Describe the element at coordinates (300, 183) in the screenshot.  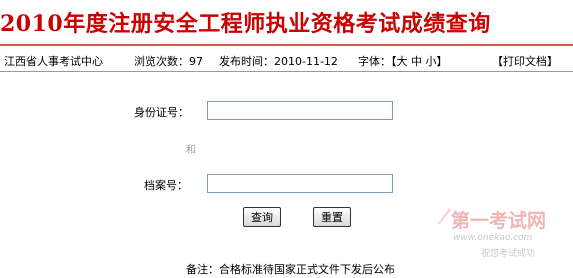
I see `archive-number-input` at that location.